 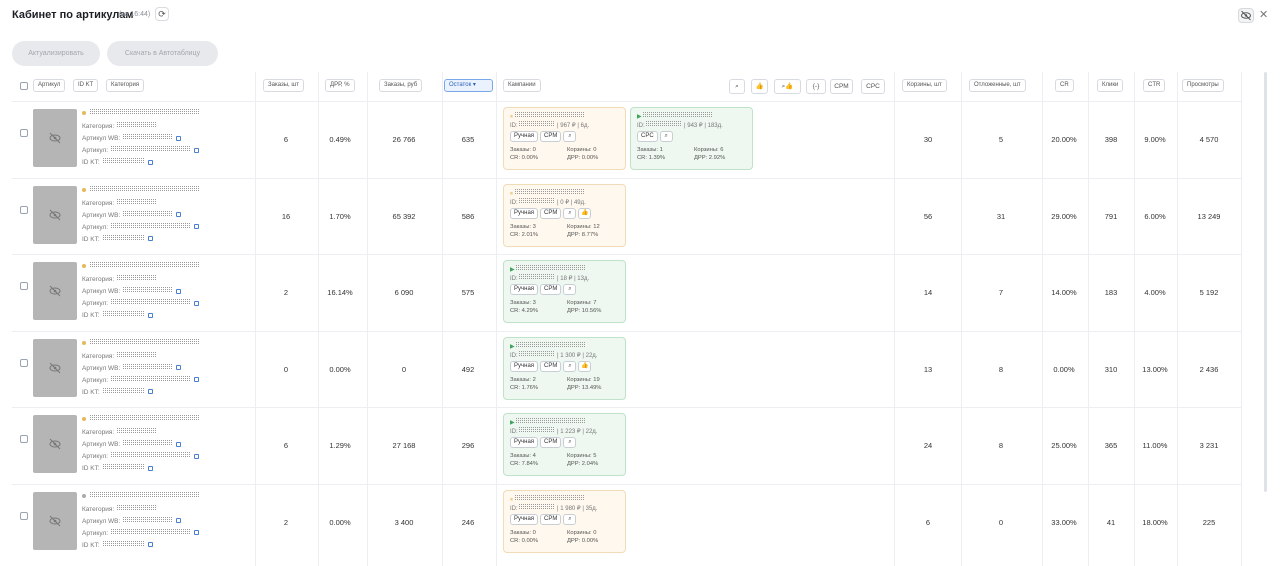 I want to click on meta-label: Артикул:, so click(x=95, y=380).